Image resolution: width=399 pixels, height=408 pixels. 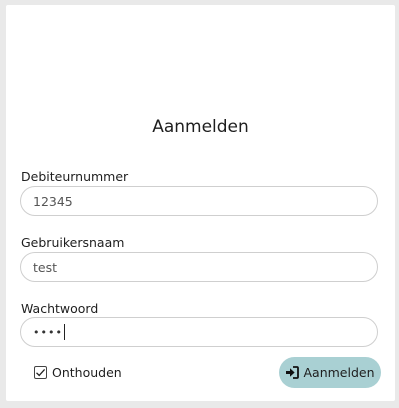 What do you see at coordinates (64, 332) in the screenshot?
I see `text-caret` at bounding box center [64, 332].